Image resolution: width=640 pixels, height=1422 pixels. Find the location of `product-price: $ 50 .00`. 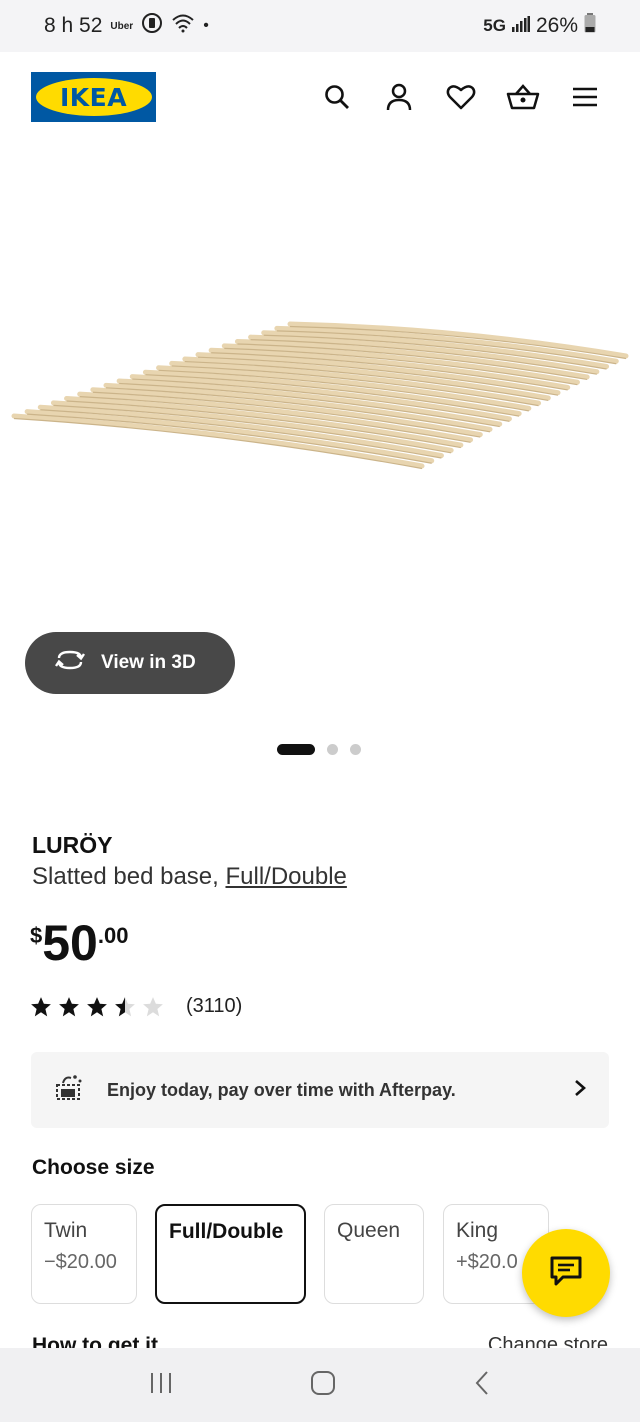

product-price: $ 50 .00 is located at coordinates (79, 943).